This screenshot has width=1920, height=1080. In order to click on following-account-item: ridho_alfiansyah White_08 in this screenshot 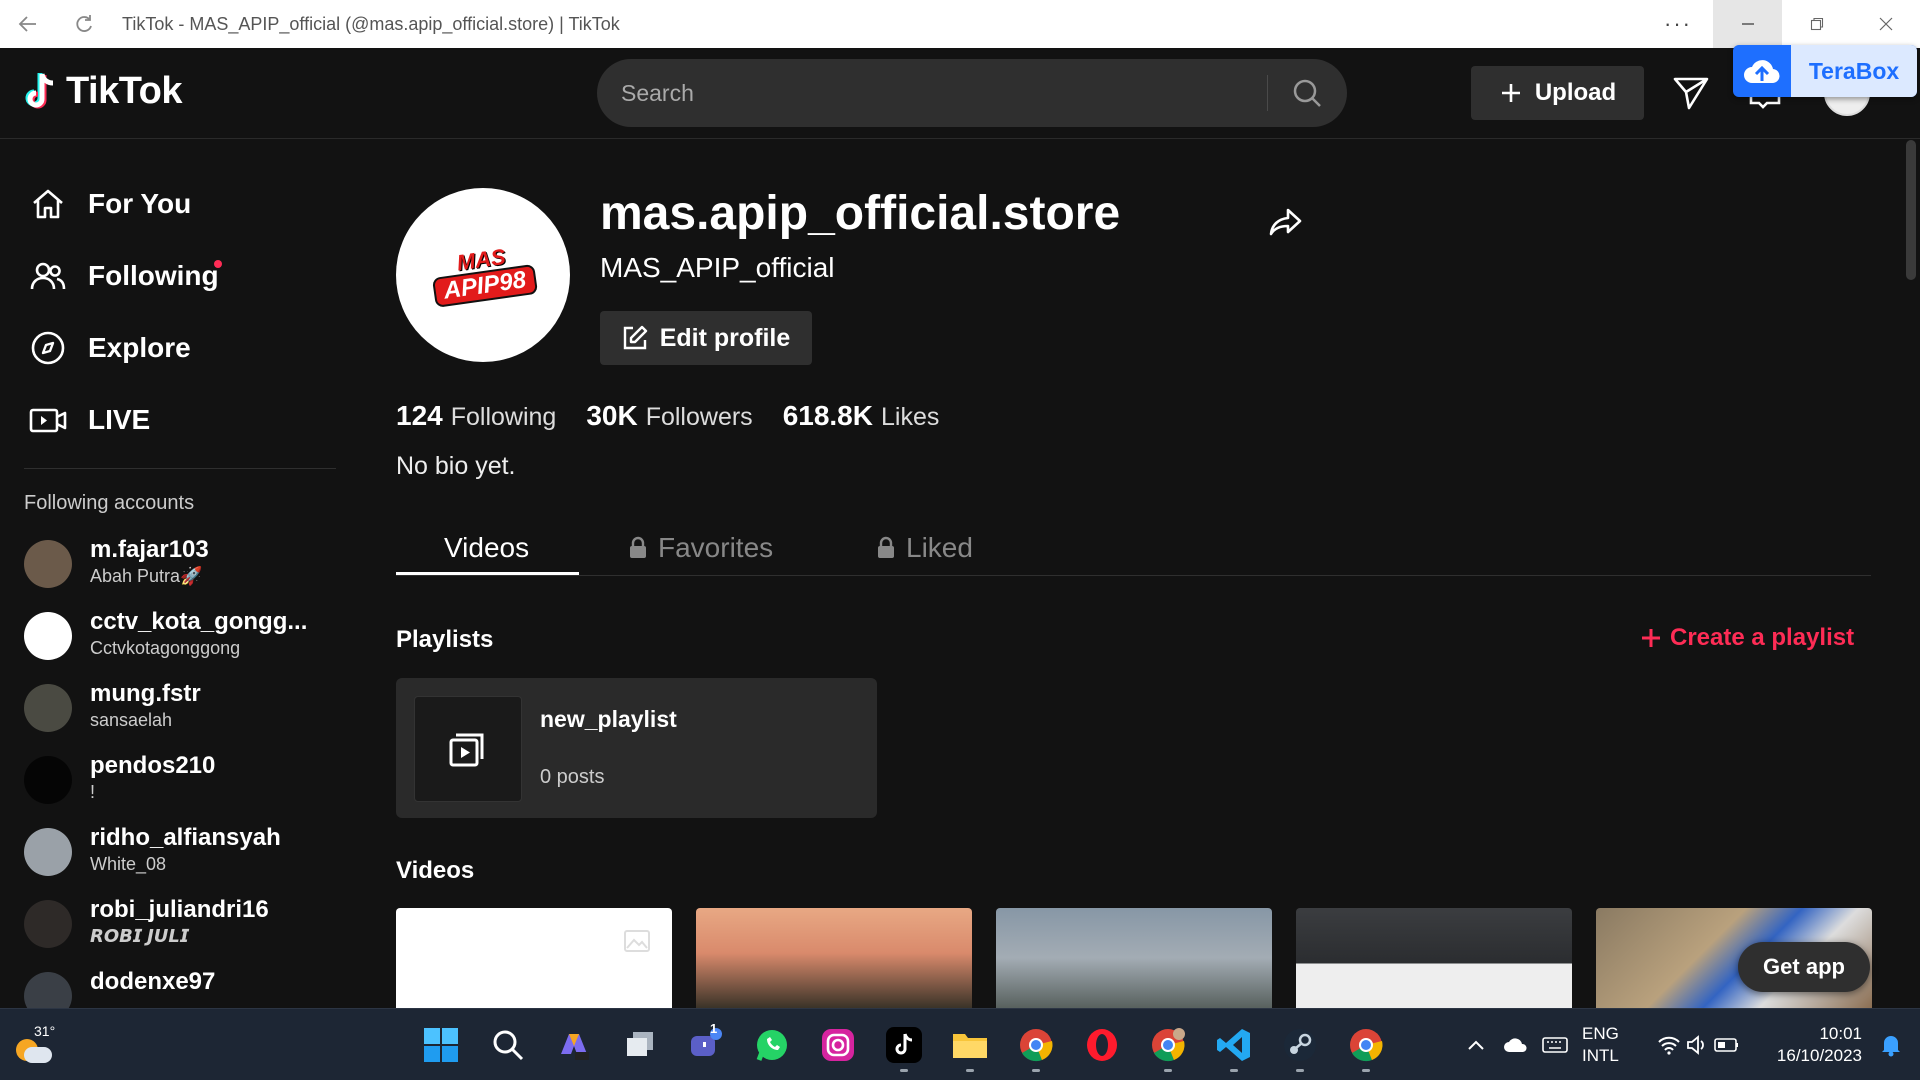, I will do `click(179, 852)`.